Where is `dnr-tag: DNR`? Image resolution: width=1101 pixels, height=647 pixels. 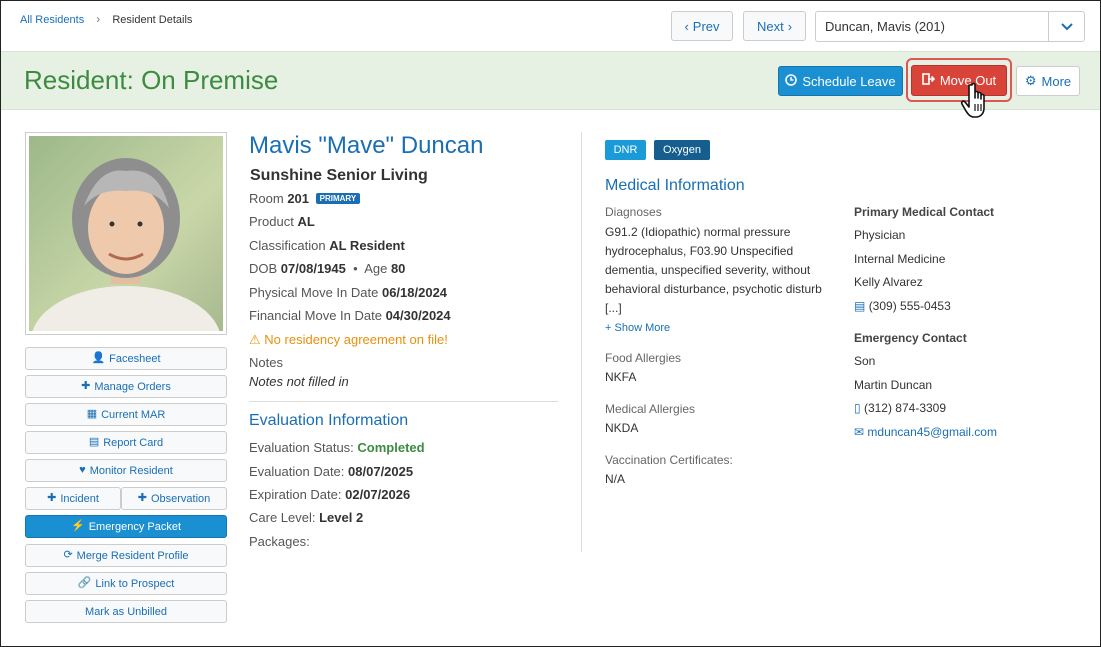 dnr-tag: DNR is located at coordinates (625, 150).